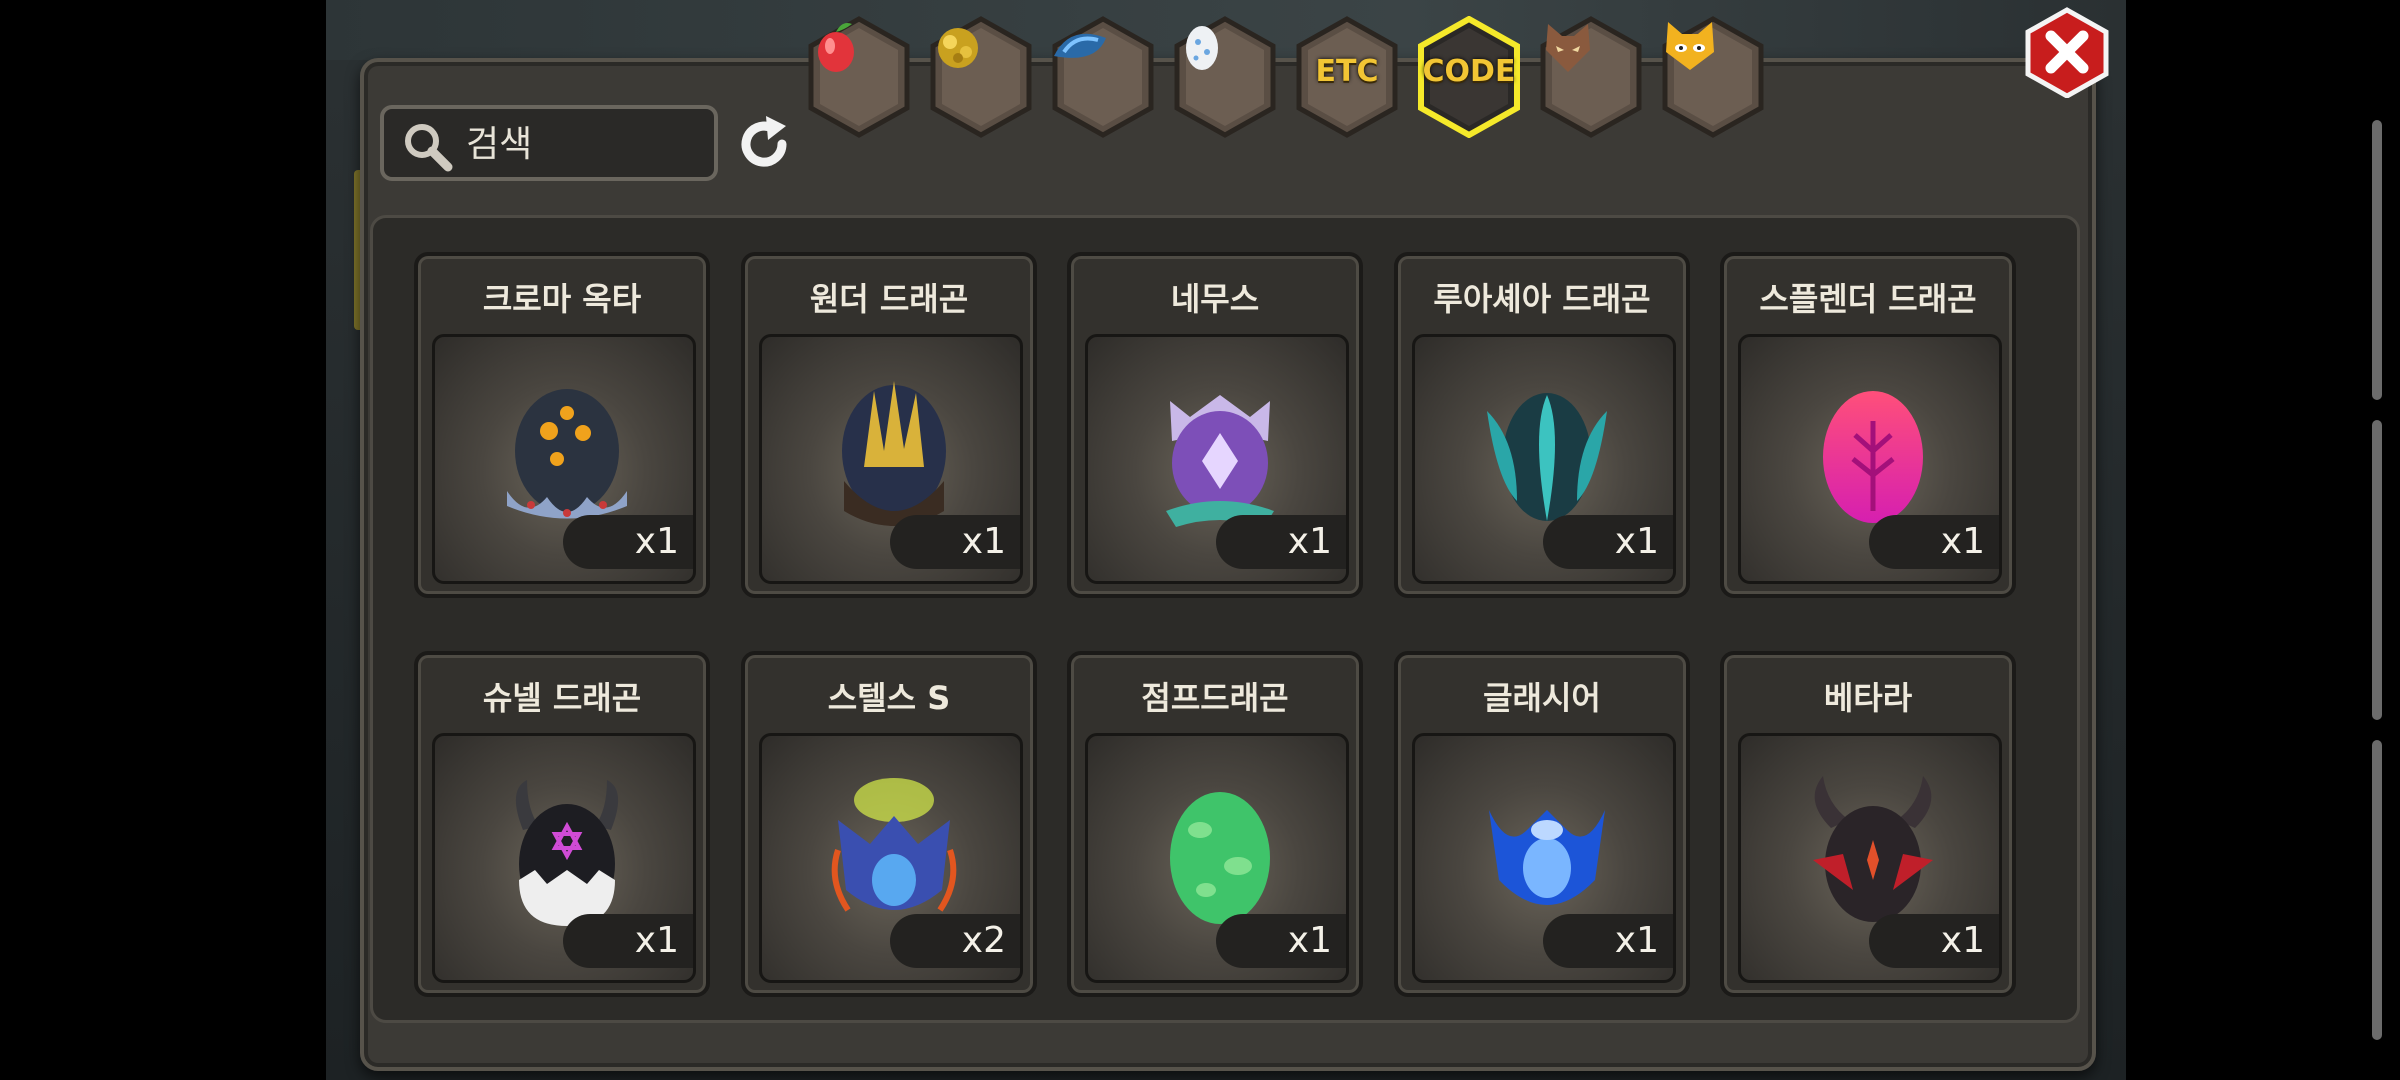  What do you see at coordinates (859, 77) in the screenshot?
I see `tab-fruit` at bounding box center [859, 77].